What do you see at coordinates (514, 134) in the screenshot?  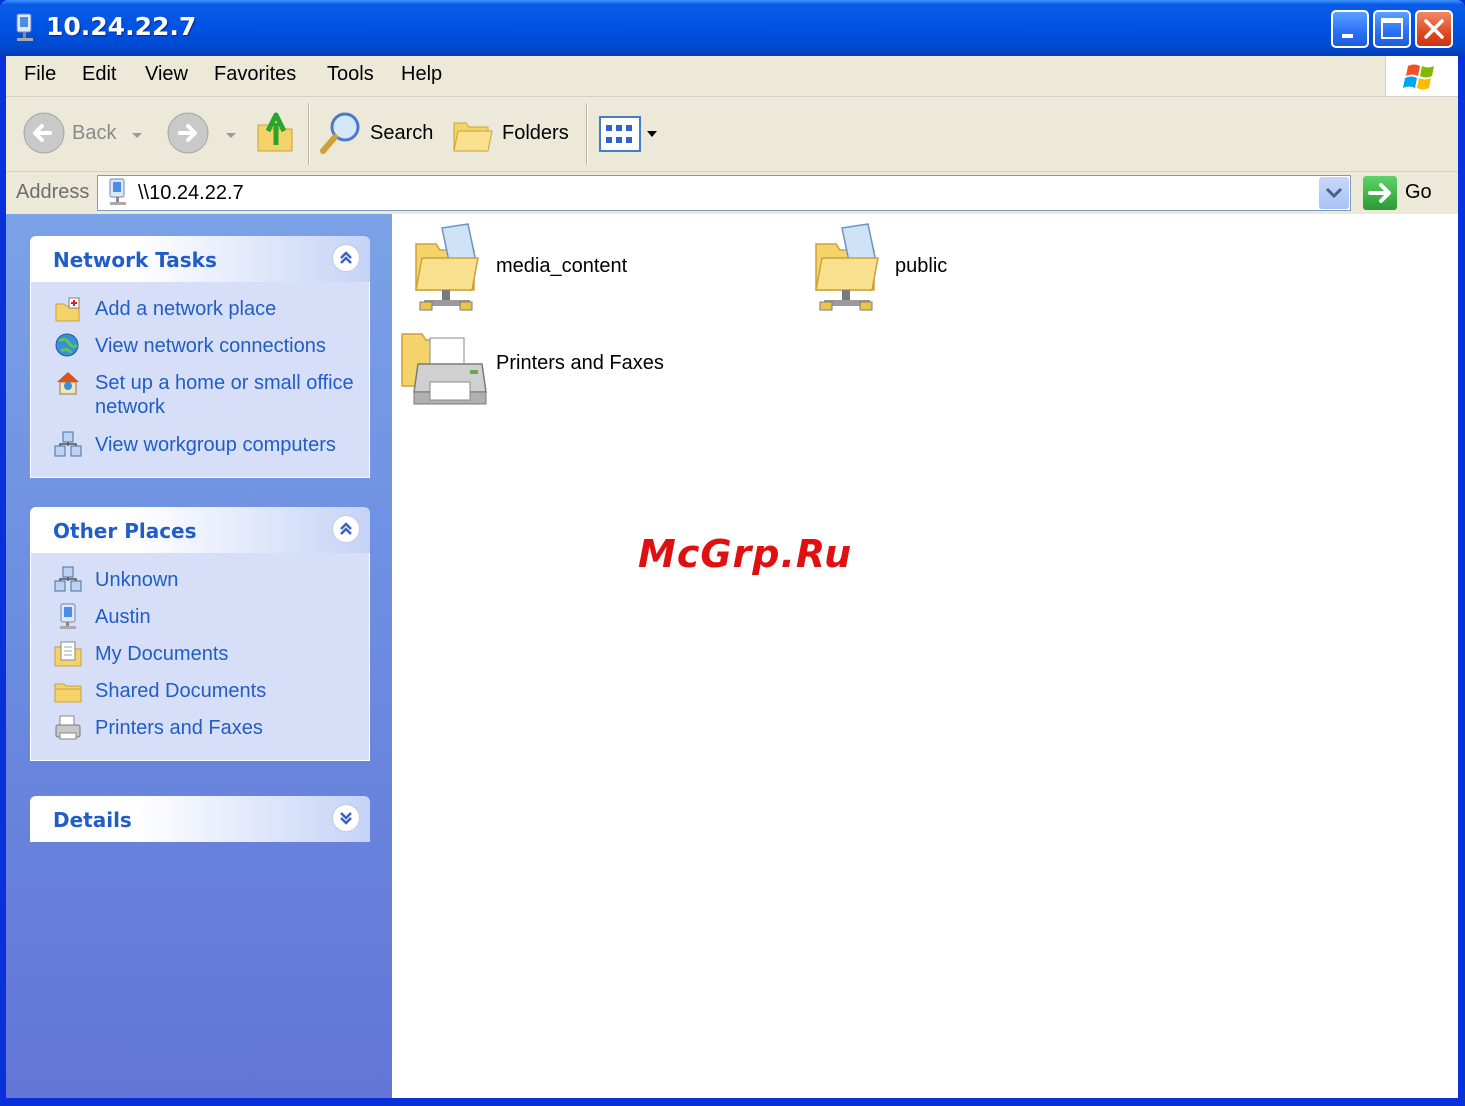 I see `folders-button: Folders` at bounding box center [514, 134].